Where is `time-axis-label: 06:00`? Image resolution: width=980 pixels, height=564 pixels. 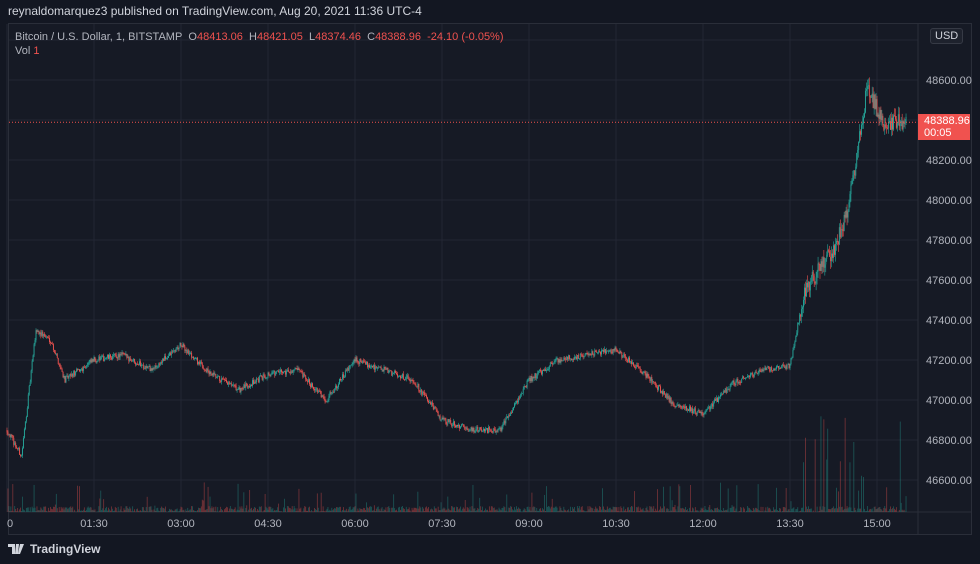
time-axis-label: 06:00 is located at coordinates (355, 524).